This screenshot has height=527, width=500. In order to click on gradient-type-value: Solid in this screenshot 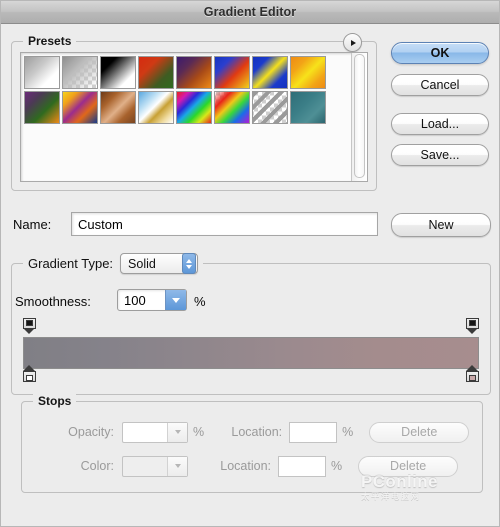, I will do `click(142, 263)`.